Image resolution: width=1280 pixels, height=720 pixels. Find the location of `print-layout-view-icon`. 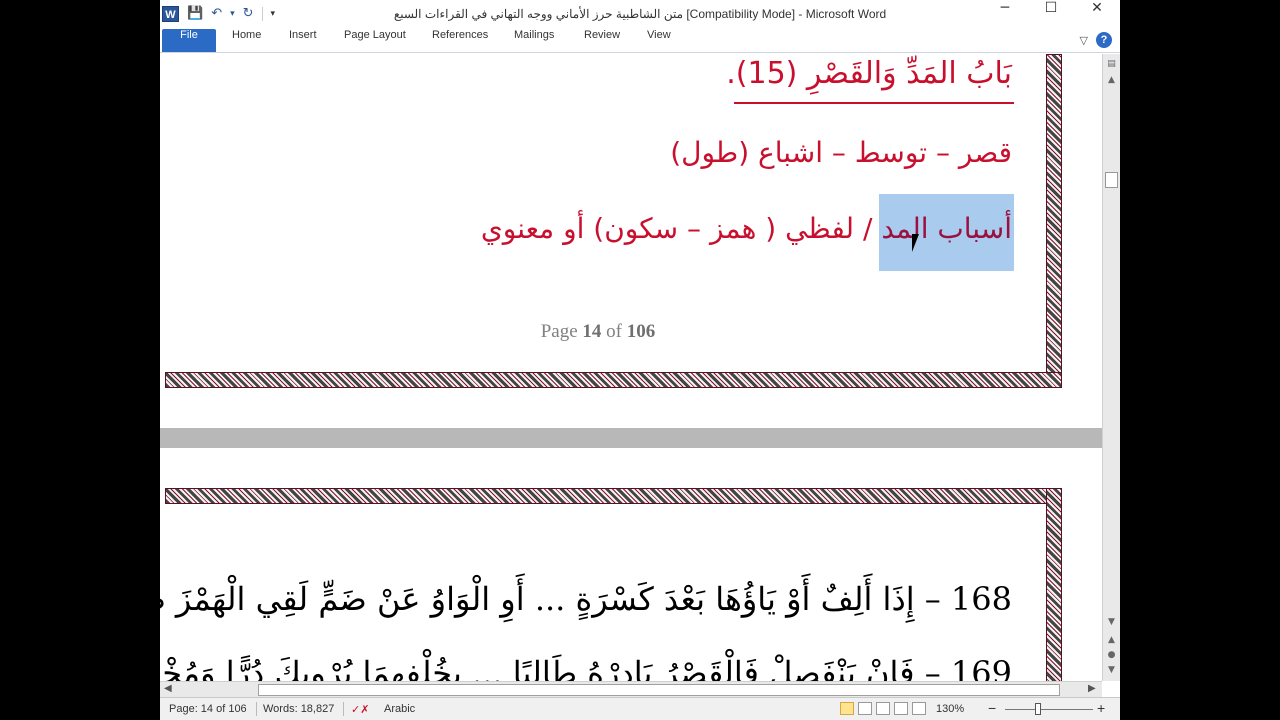

print-layout-view-icon is located at coordinates (847, 708).